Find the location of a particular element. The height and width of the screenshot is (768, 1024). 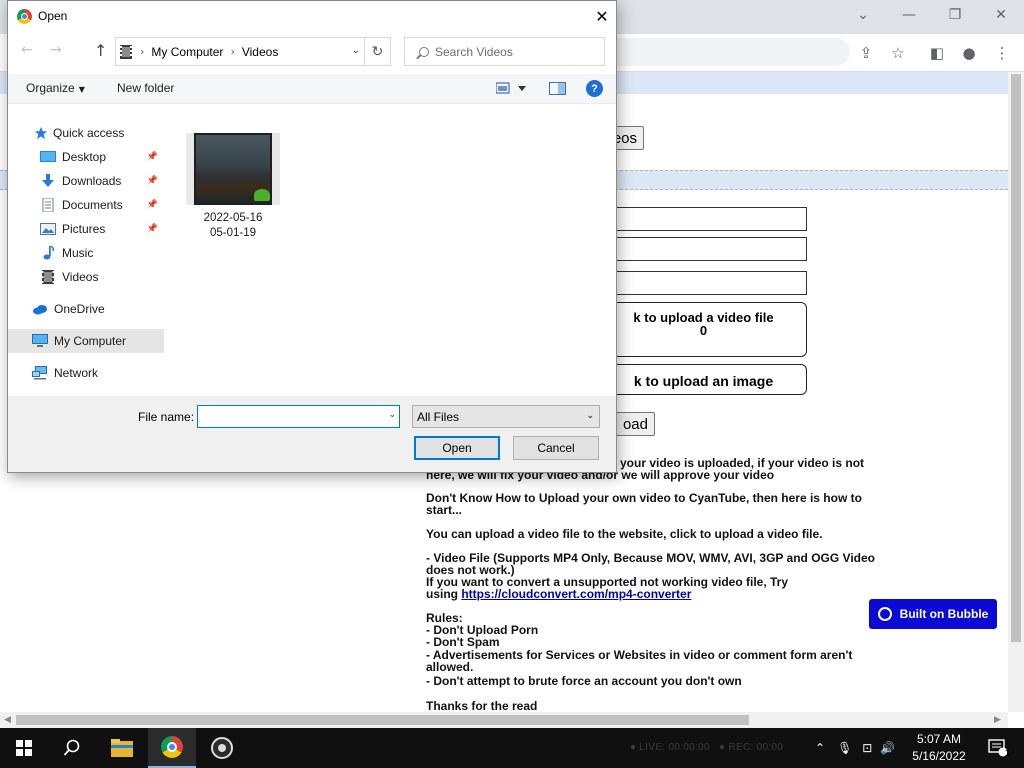

breadcrumb-my-computer: My Computer is located at coordinates (187, 52).